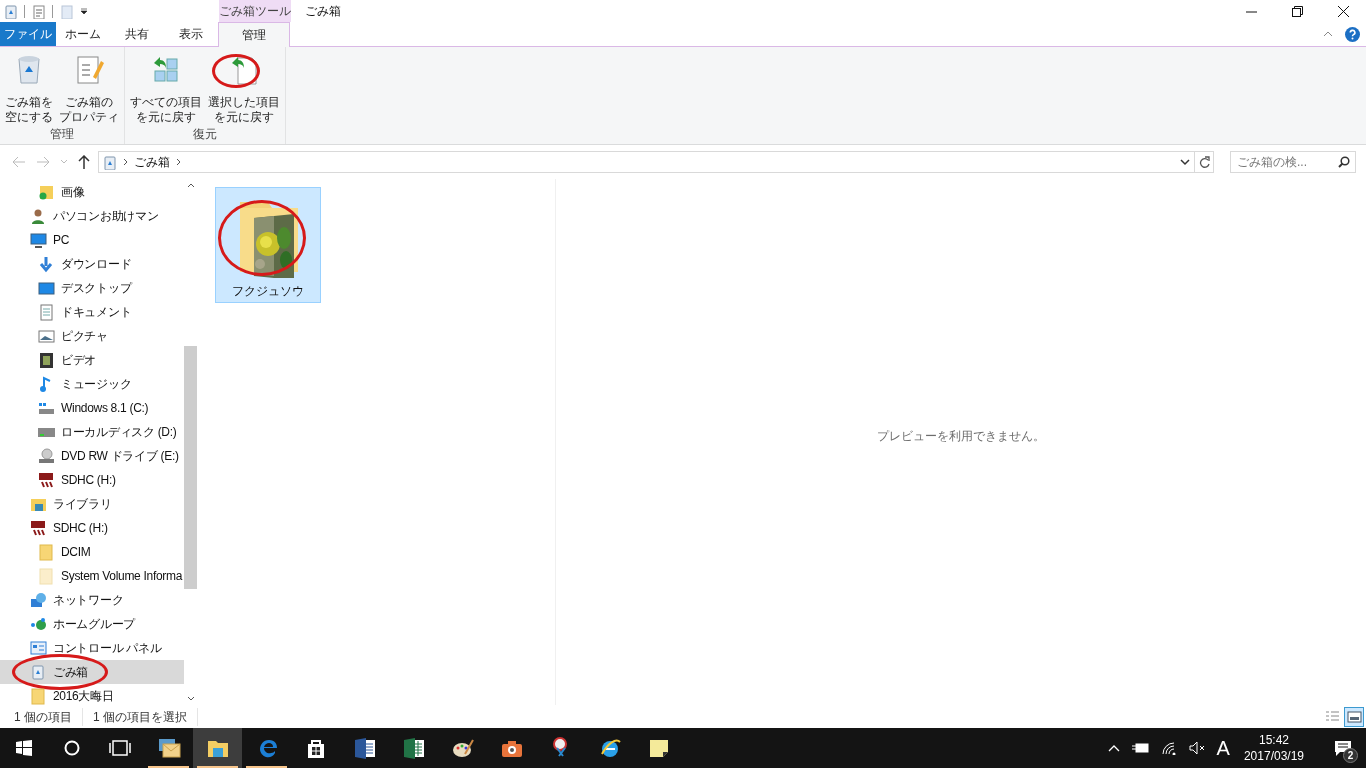 The height and width of the screenshot is (768, 1366). What do you see at coordinates (92, 216) in the screenshot?
I see `nav-item: パソコンお助けマン` at bounding box center [92, 216].